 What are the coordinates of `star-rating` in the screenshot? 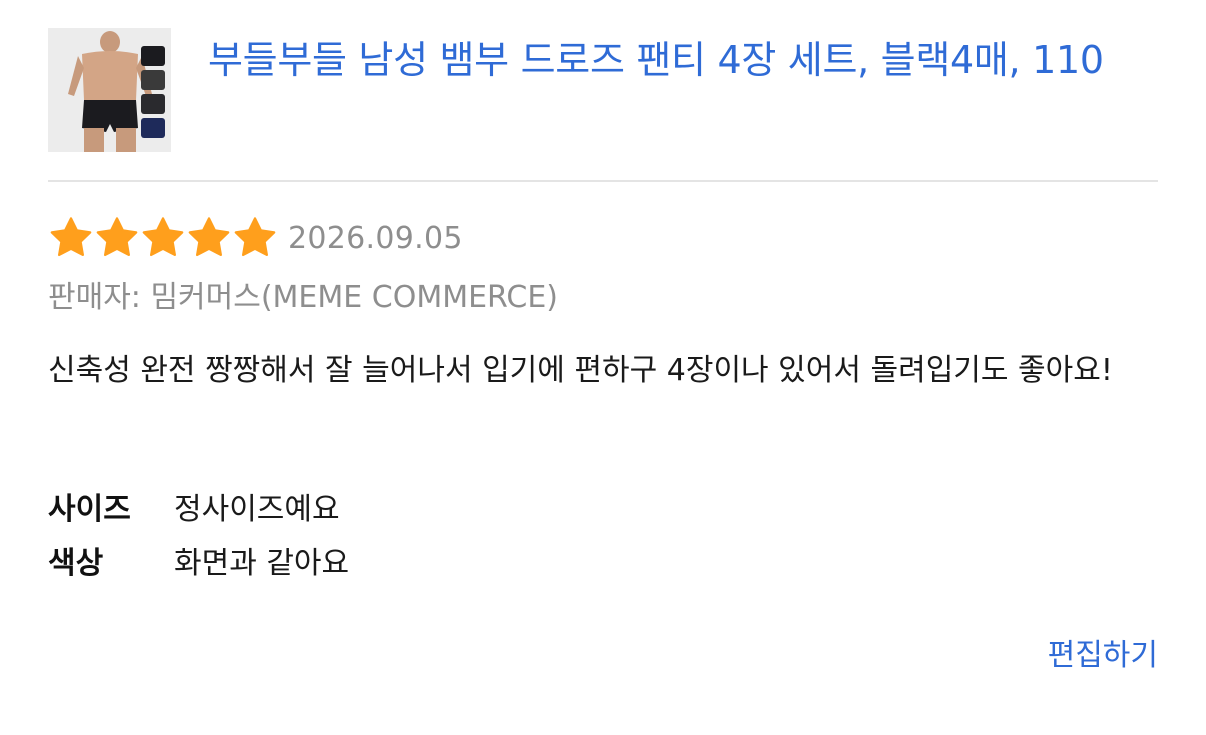 It's located at (163, 238).